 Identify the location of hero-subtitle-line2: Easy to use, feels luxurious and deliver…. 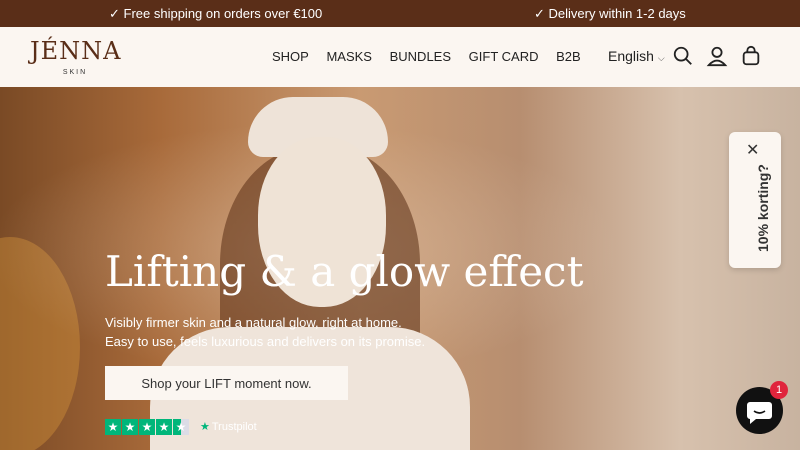
(265, 341).